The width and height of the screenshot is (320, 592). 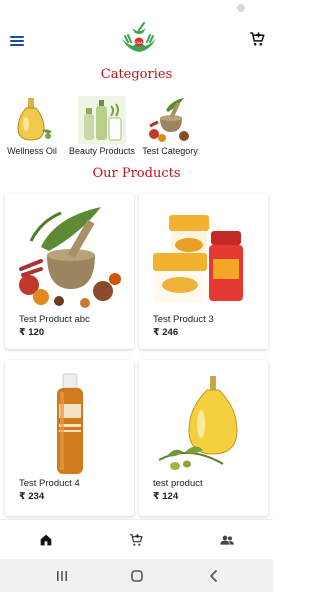 I want to click on logo-text: OAK, so click(x=139, y=42).